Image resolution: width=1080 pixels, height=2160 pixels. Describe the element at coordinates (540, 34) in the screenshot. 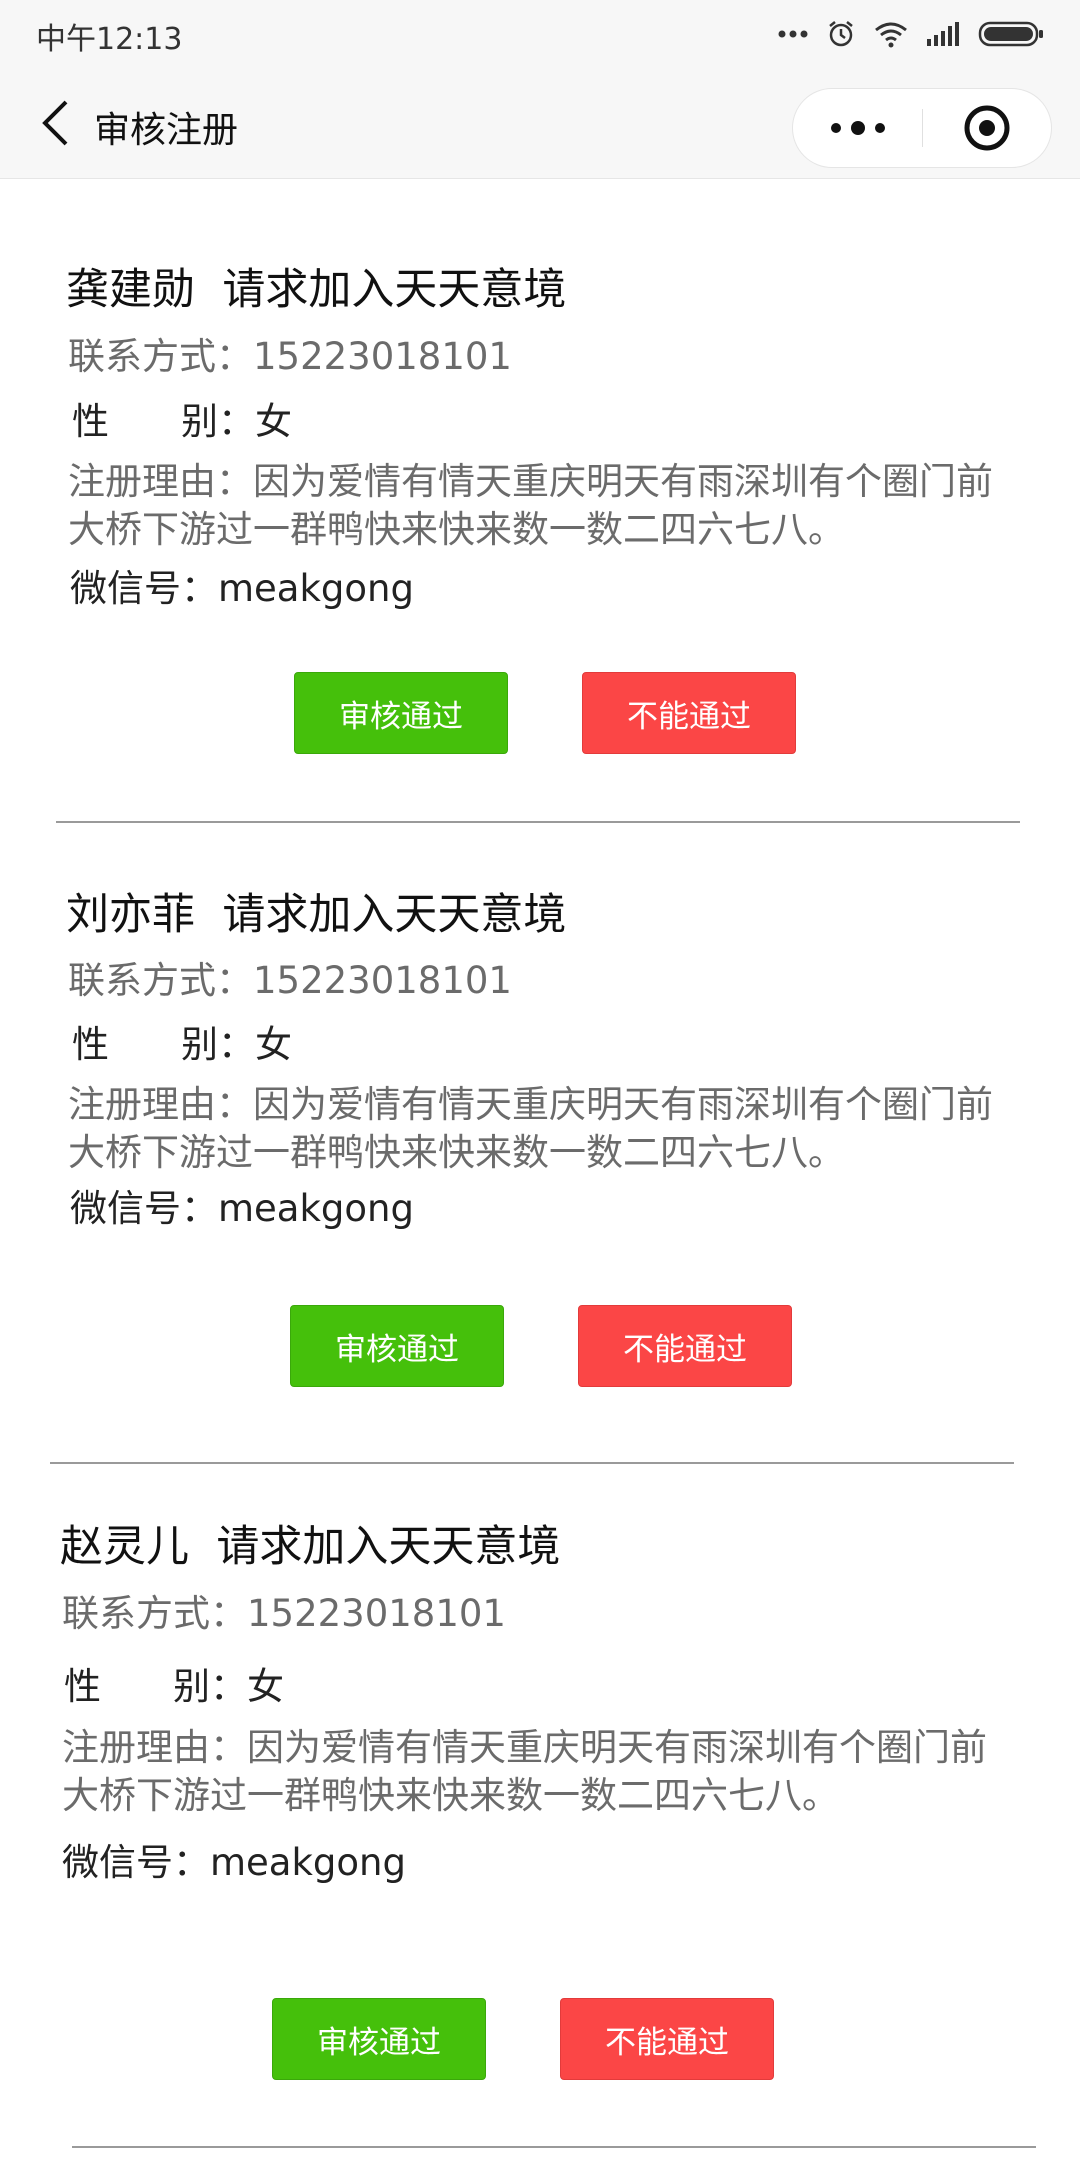

I see `status-bar: 中午12:13` at that location.